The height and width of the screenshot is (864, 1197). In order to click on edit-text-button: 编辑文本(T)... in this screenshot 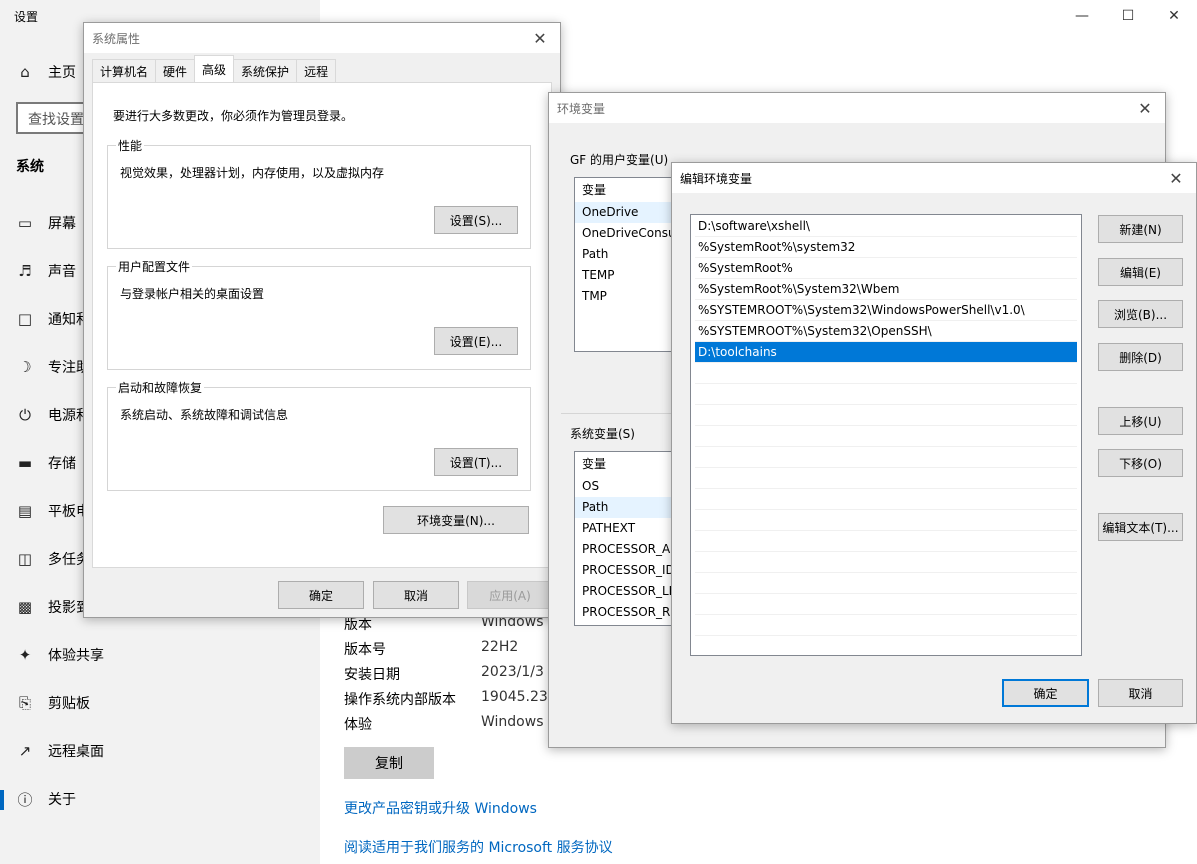, I will do `click(1140, 527)`.